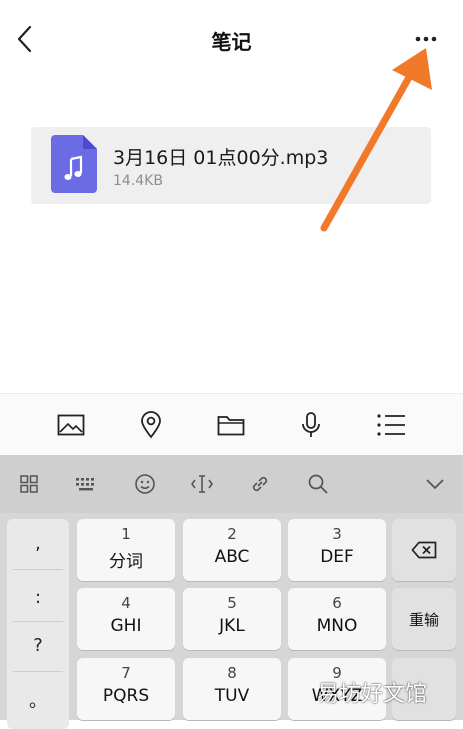 The image size is (463, 729). I want to click on file-size: 14.4KB, so click(138, 181).